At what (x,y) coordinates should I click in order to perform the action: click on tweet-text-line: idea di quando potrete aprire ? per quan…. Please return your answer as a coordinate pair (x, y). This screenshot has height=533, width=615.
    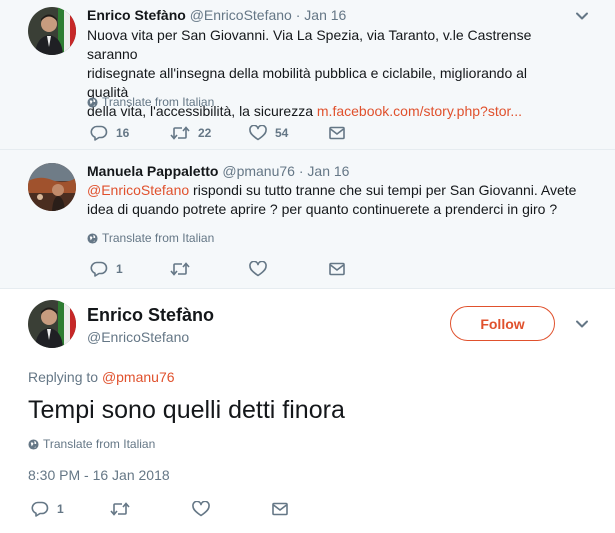
    Looking at the image, I should click on (322, 209).